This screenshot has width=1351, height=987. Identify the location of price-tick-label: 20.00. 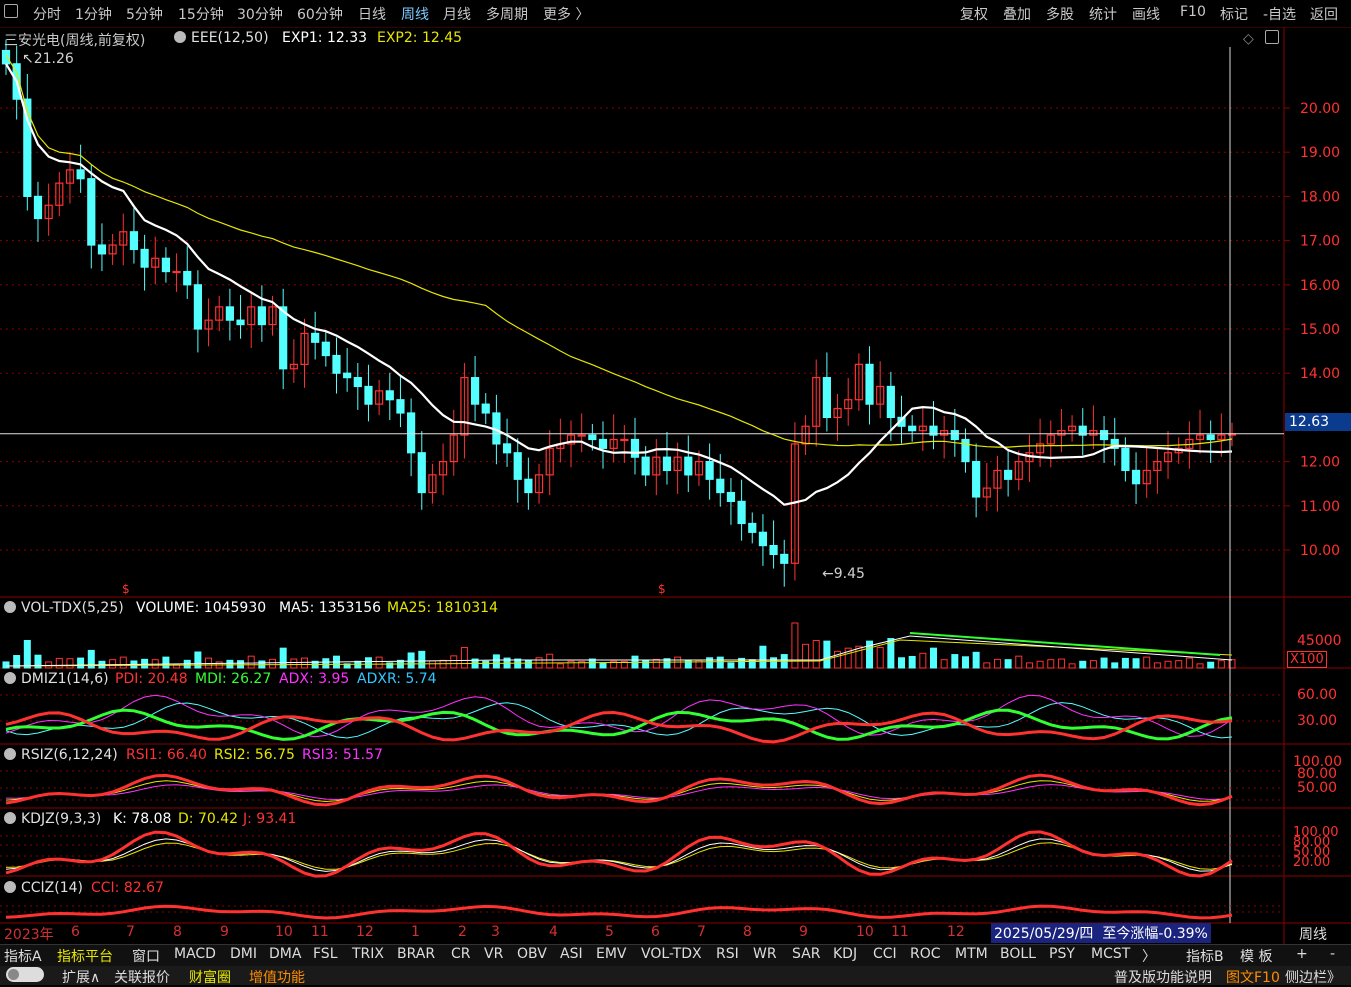
(1320, 109).